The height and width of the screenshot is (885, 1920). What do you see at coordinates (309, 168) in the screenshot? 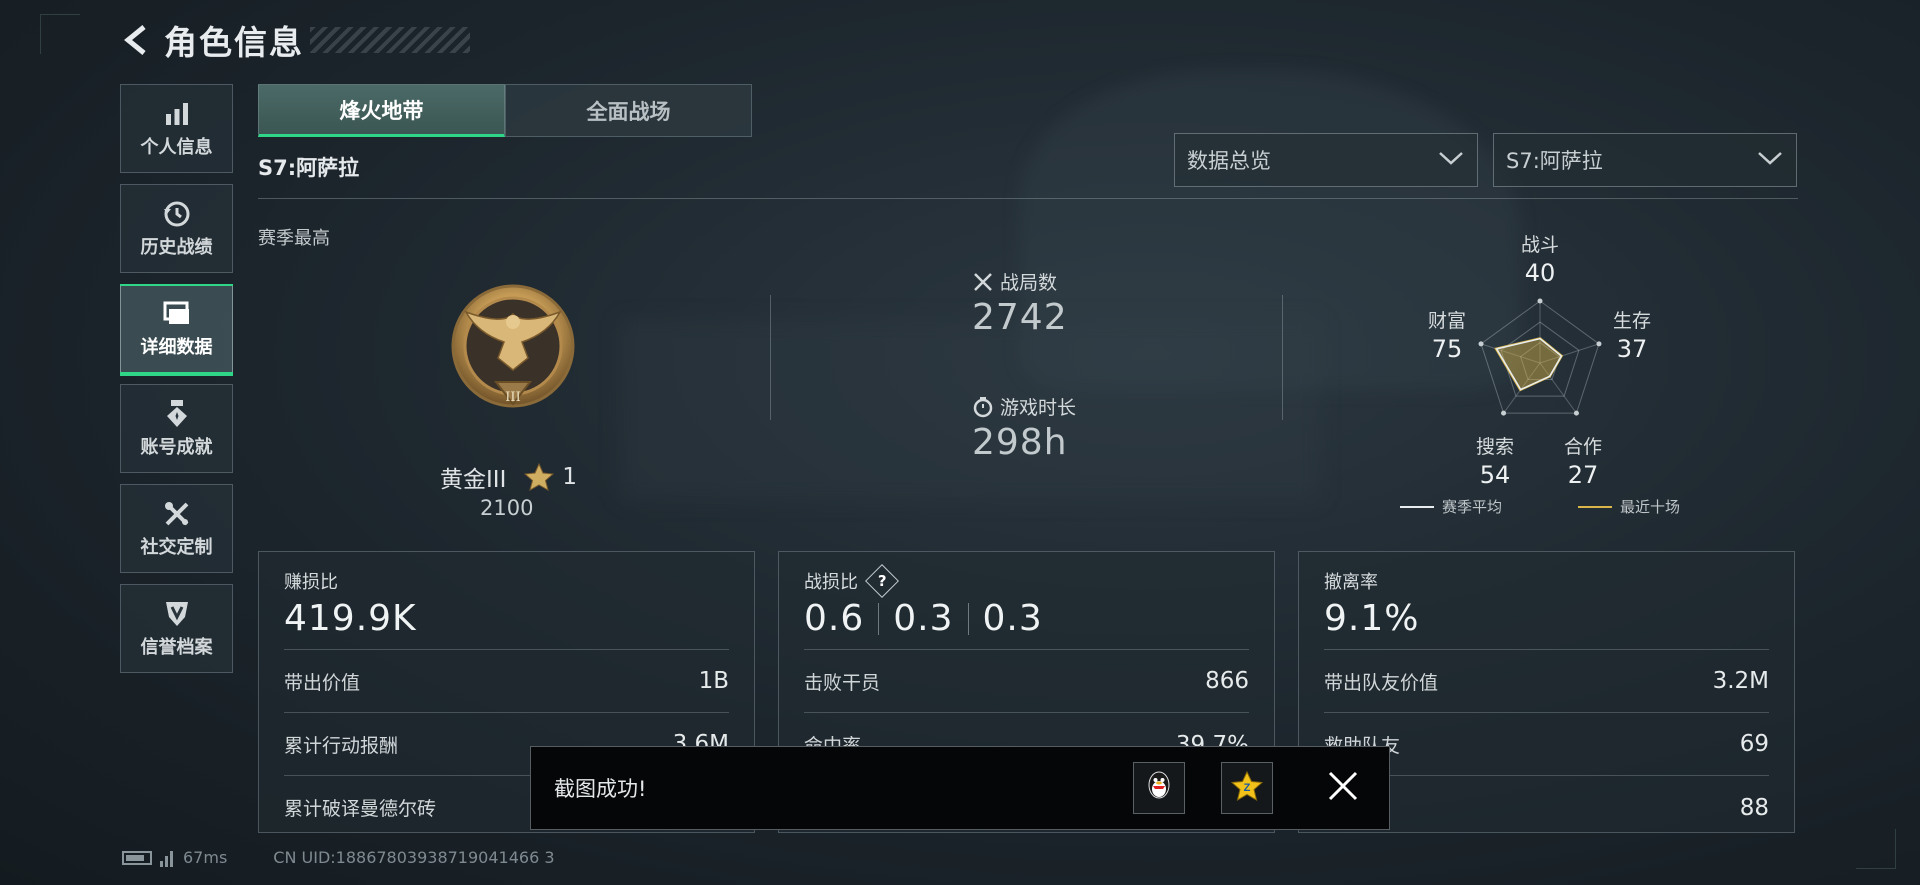
I see `season-title: S7:阿萨拉` at bounding box center [309, 168].